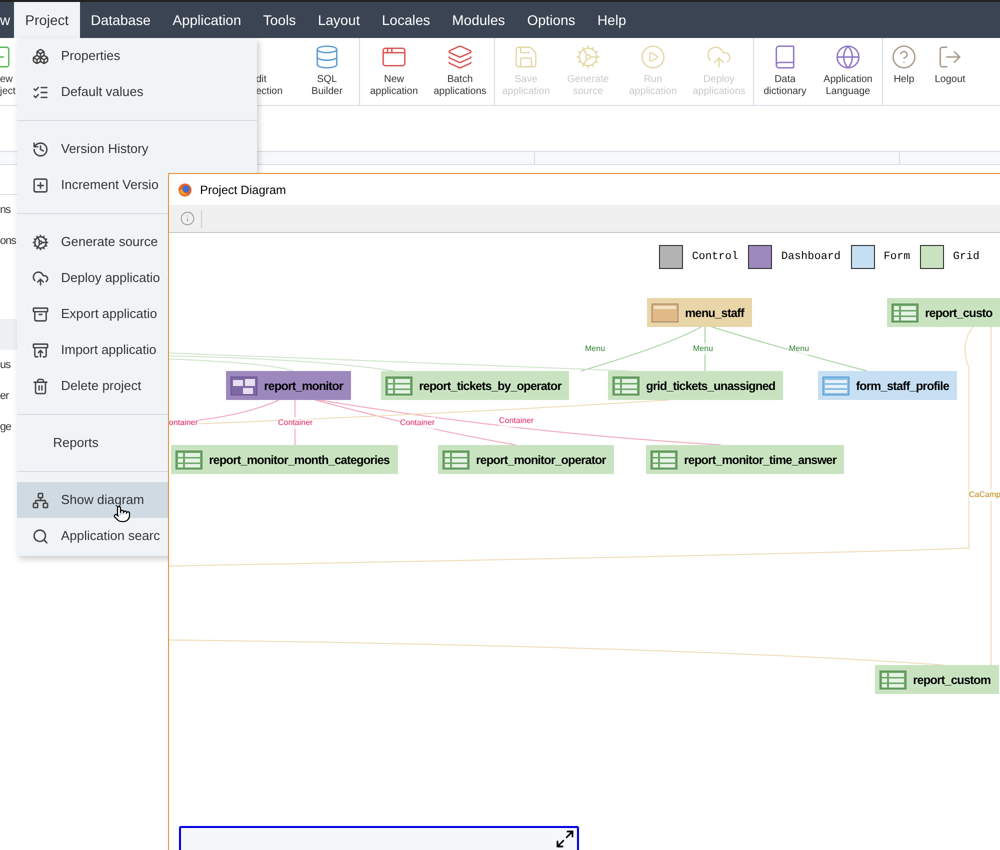  What do you see at coordinates (279, 20) in the screenshot?
I see `menu-item: Tools` at bounding box center [279, 20].